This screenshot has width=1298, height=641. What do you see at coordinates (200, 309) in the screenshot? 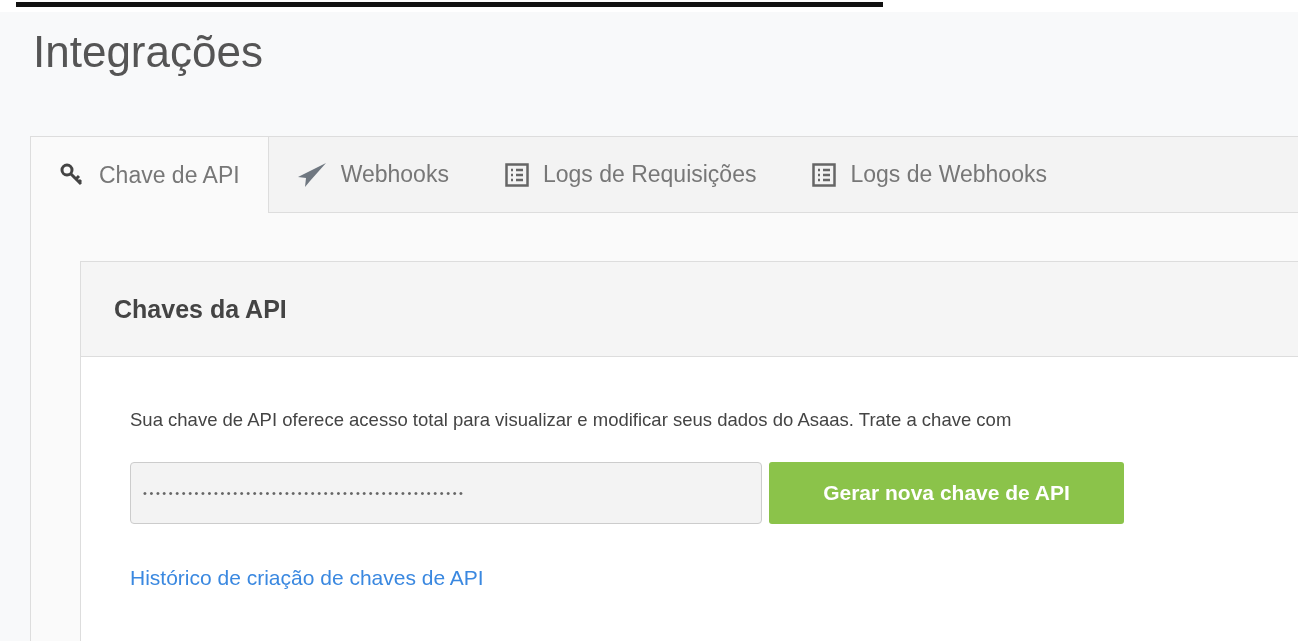
I see `card-title: Chaves da API` at bounding box center [200, 309].